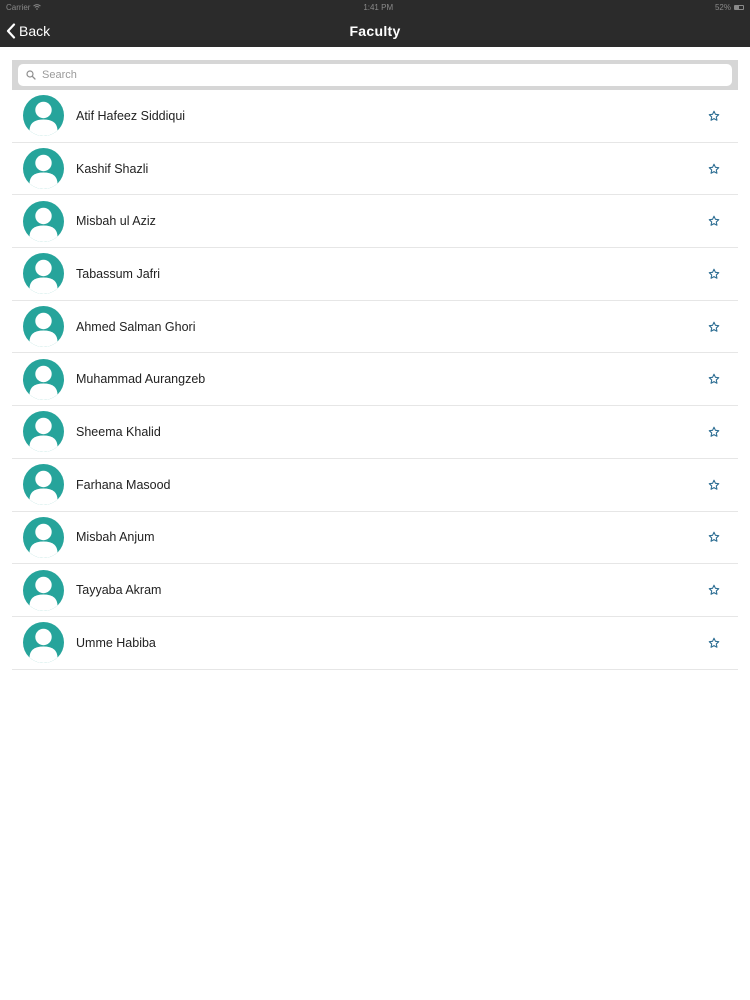  I want to click on status-bar: Carrier 1:41 PM 52%, so click(375, 7).